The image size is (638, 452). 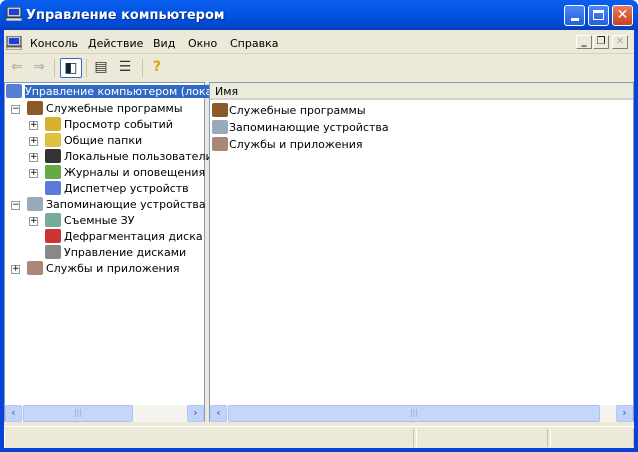 What do you see at coordinates (598, 15) in the screenshot?
I see `maximize-button` at bounding box center [598, 15].